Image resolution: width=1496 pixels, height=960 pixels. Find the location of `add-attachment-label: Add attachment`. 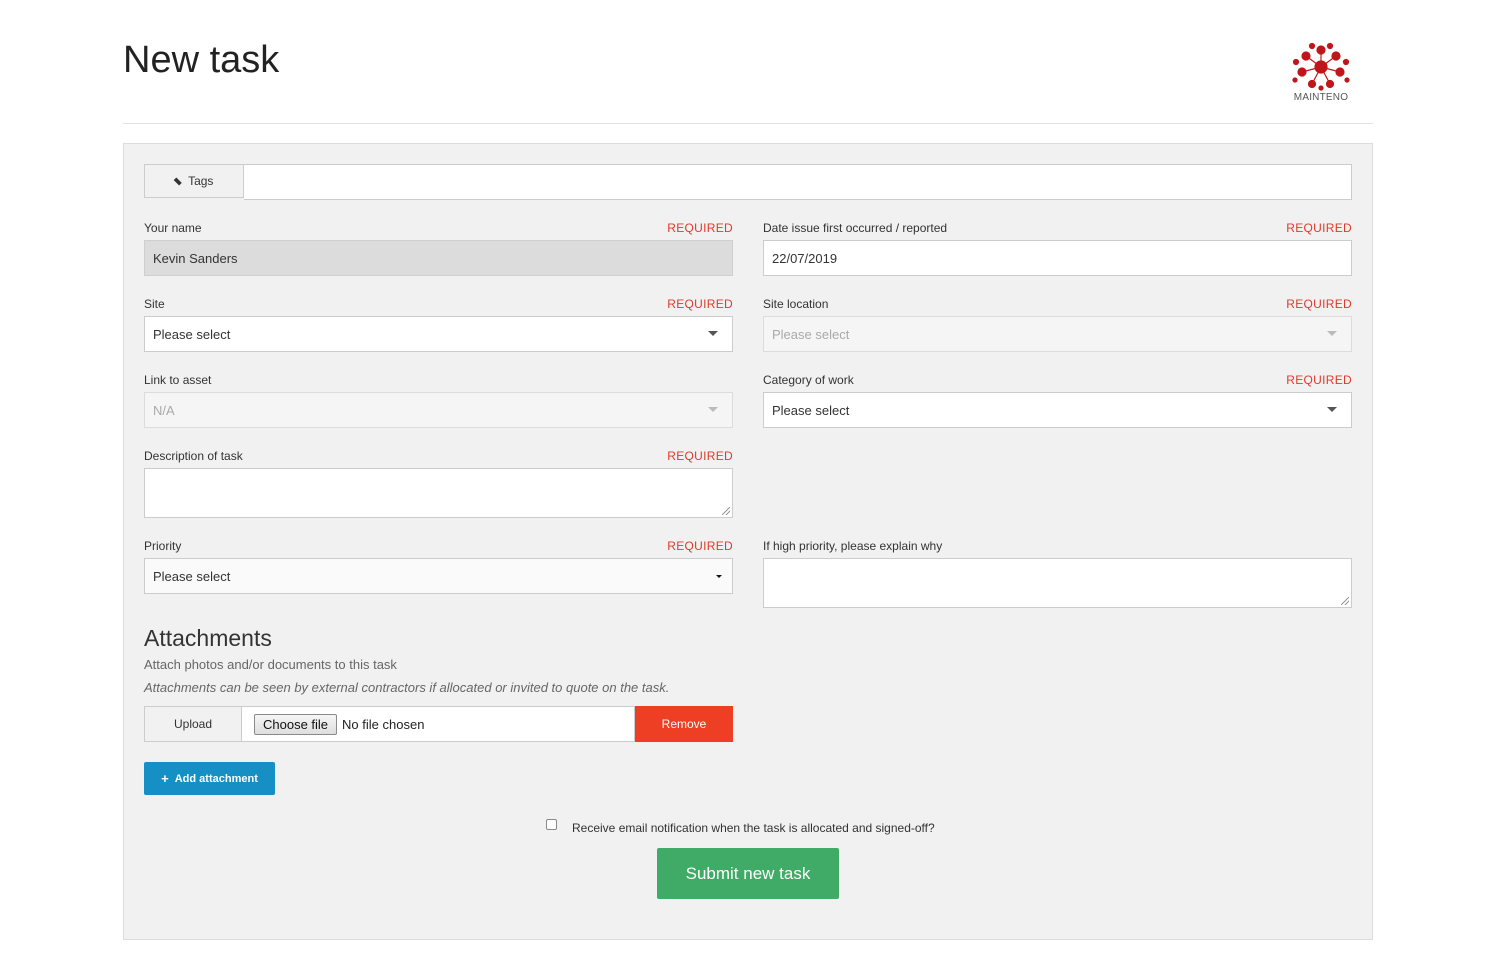

add-attachment-label: Add attachment is located at coordinates (216, 778).